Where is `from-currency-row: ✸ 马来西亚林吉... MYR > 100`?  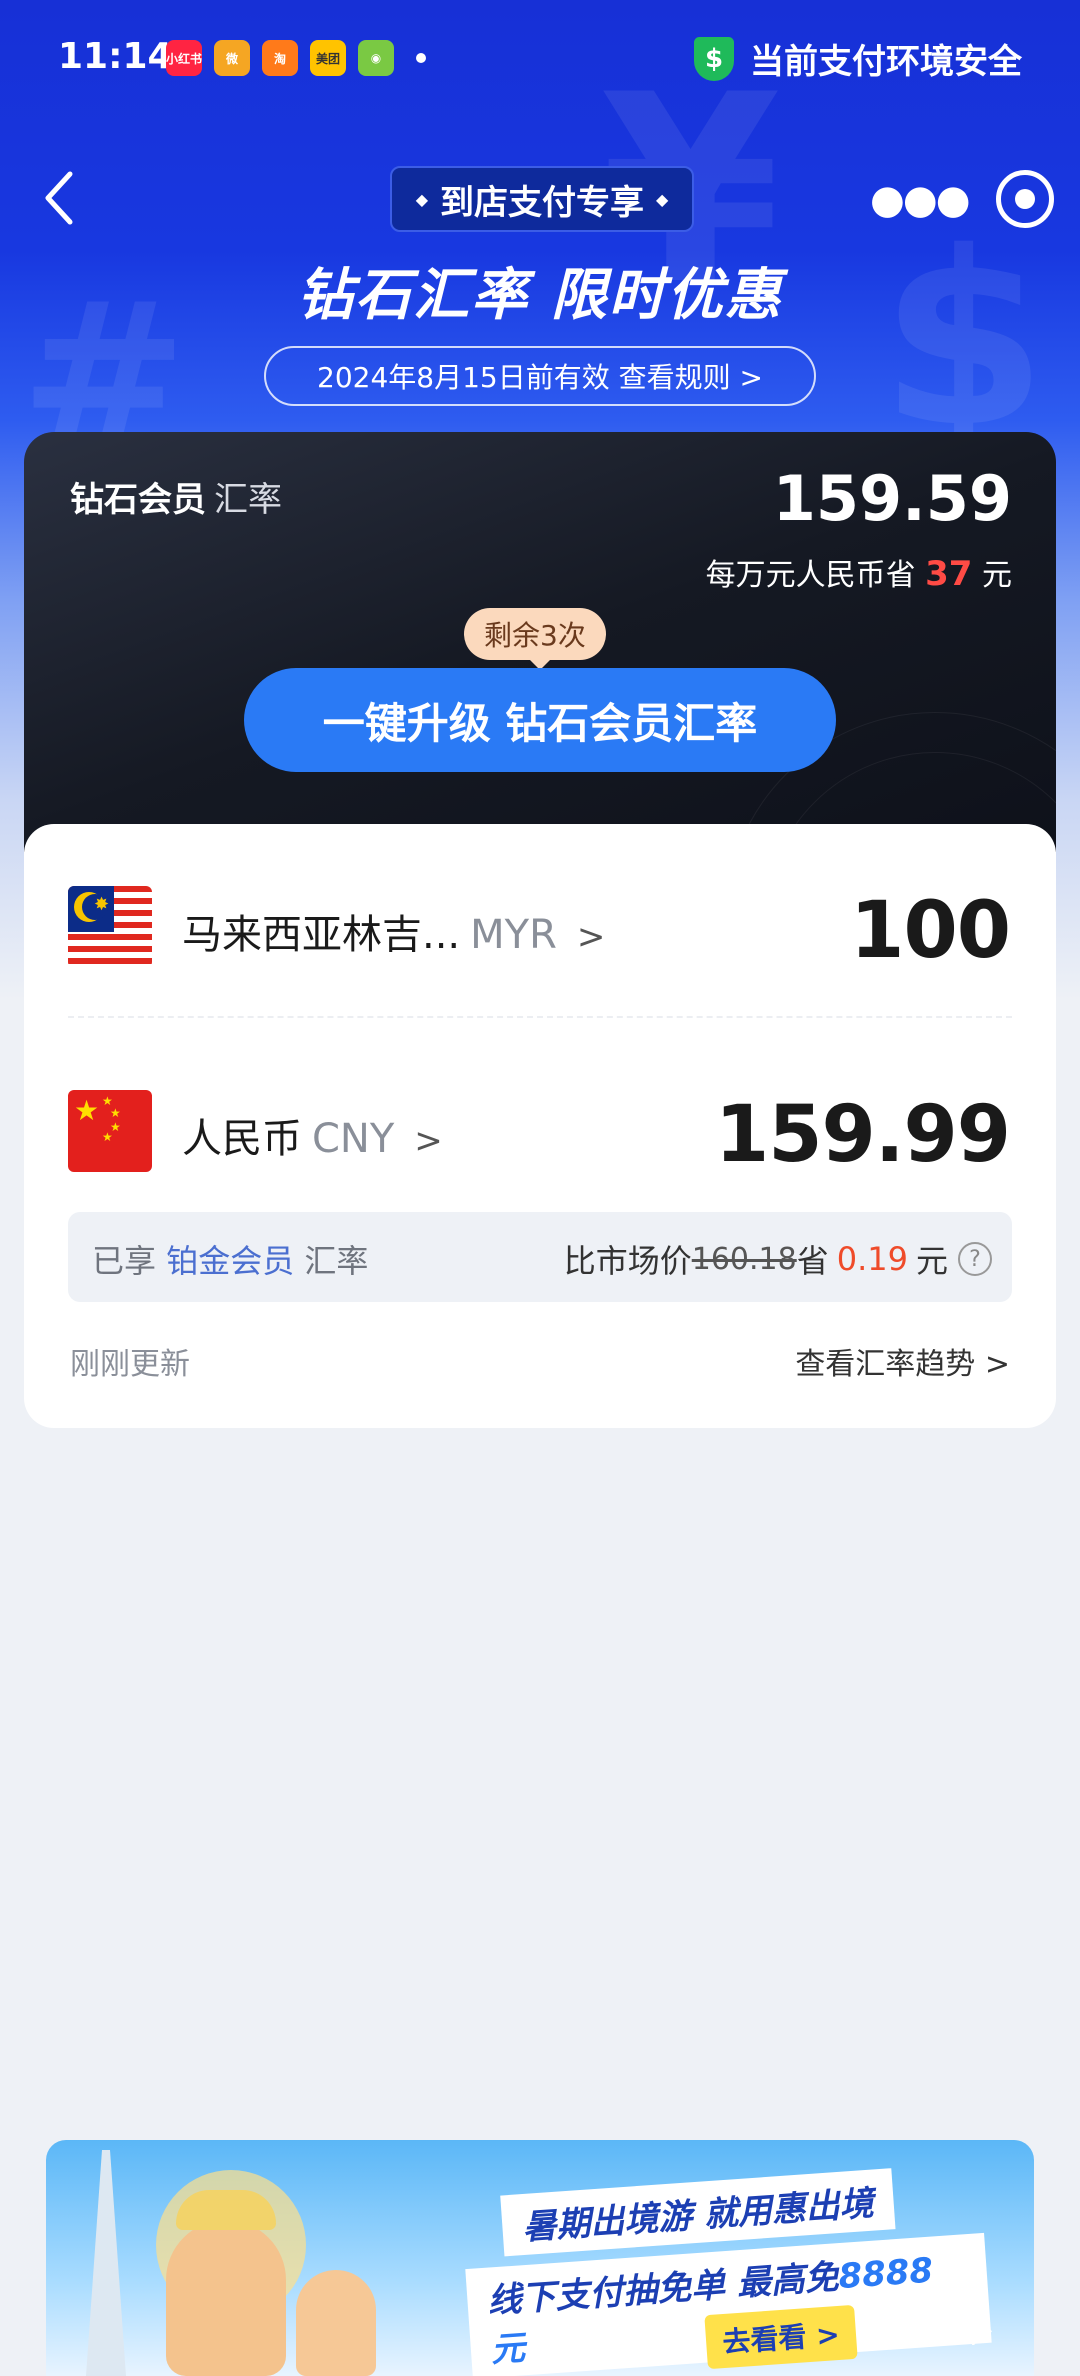 from-currency-row: ✸ 马来西亚林吉... MYR > 100 is located at coordinates (540, 929).